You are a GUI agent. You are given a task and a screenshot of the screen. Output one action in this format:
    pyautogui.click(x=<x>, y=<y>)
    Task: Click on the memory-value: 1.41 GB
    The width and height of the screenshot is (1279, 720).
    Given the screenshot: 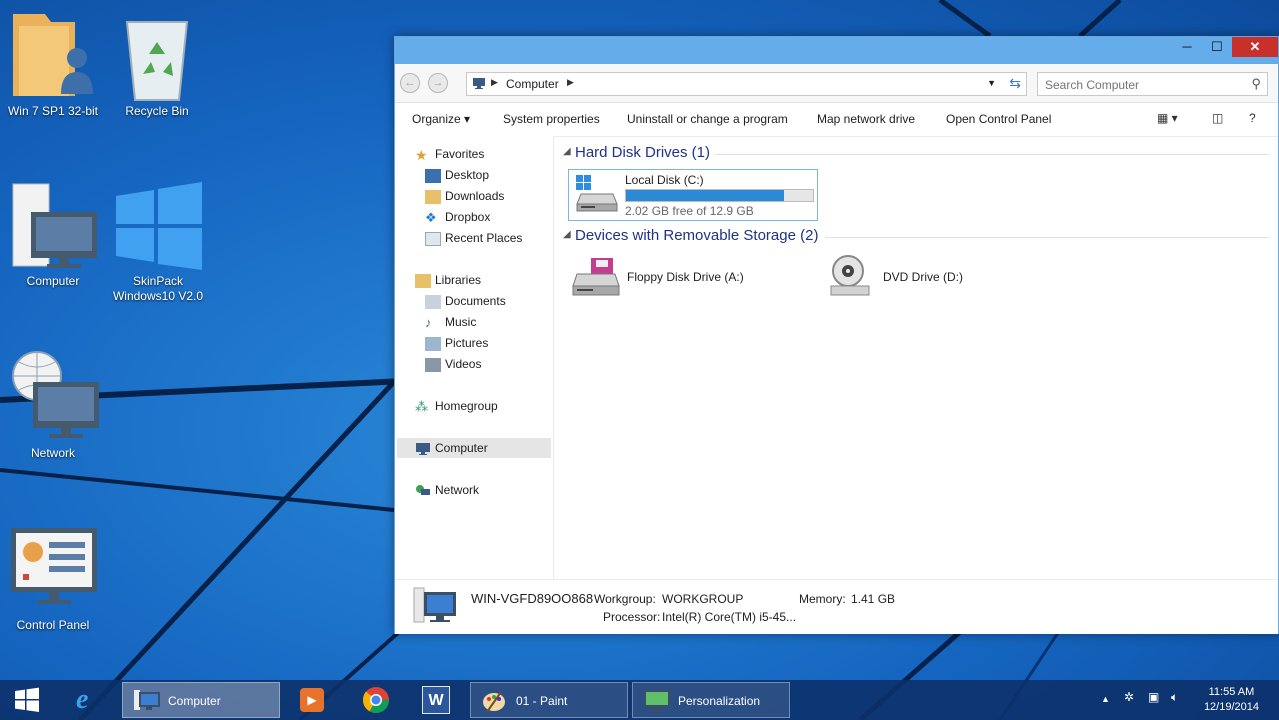 What is the action you would take?
    pyautogui.click(x=873, y=599)
    